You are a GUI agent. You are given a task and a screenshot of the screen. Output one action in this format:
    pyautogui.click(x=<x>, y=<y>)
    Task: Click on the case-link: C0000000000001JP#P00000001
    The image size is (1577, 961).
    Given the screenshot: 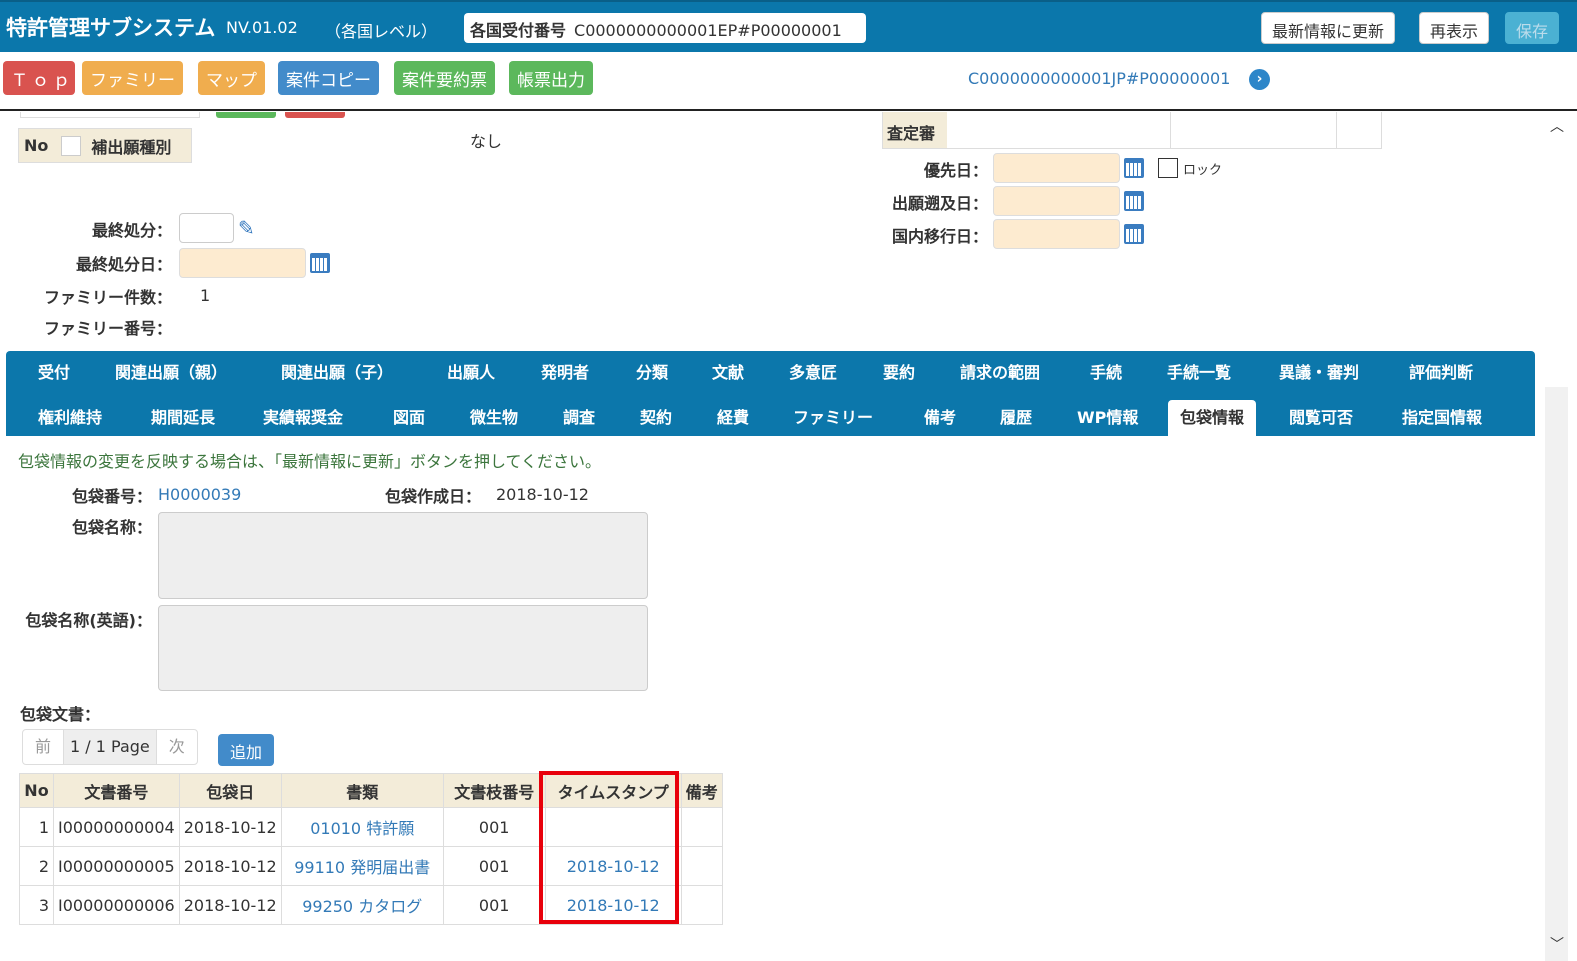 What is the action you would take?
    pyautogui.click(x=1099, y=78)
    